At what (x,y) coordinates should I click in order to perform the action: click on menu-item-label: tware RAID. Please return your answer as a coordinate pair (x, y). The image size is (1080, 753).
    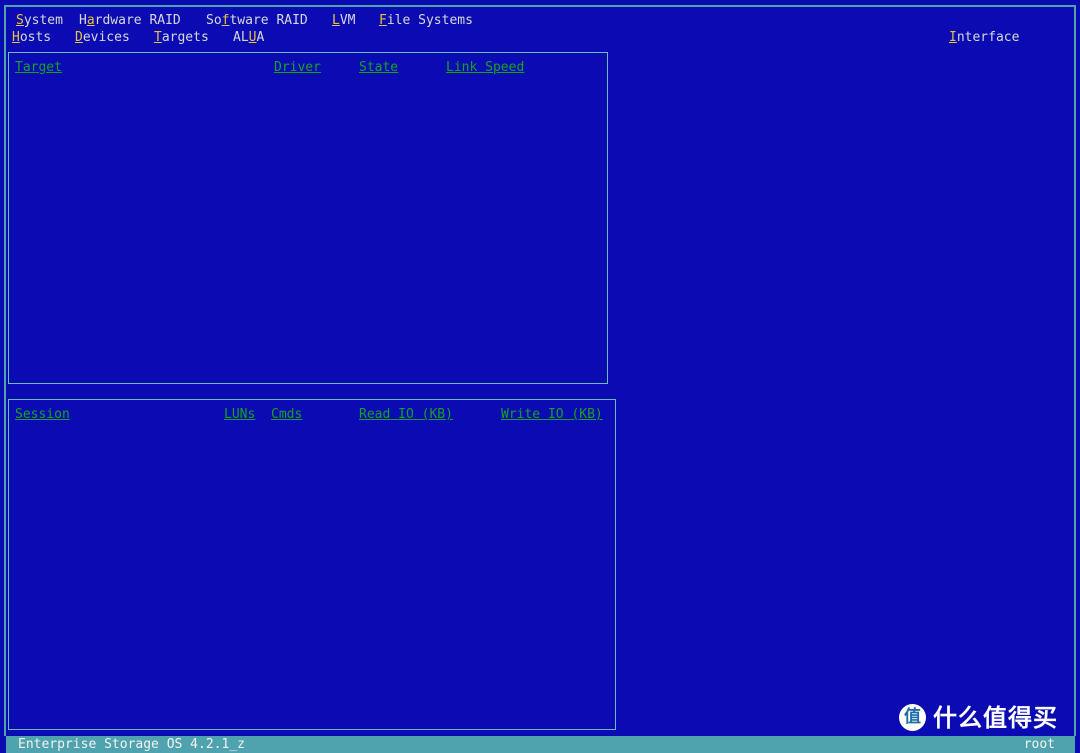
    Looking at the image, I should click on (268, 20).